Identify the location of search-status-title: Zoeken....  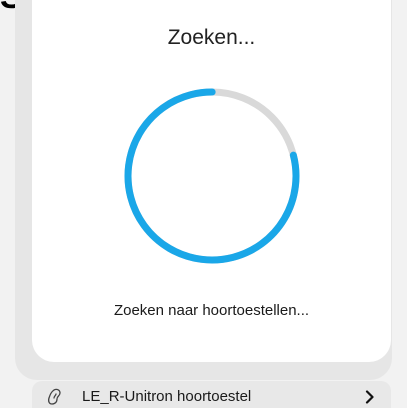
(211, 37).